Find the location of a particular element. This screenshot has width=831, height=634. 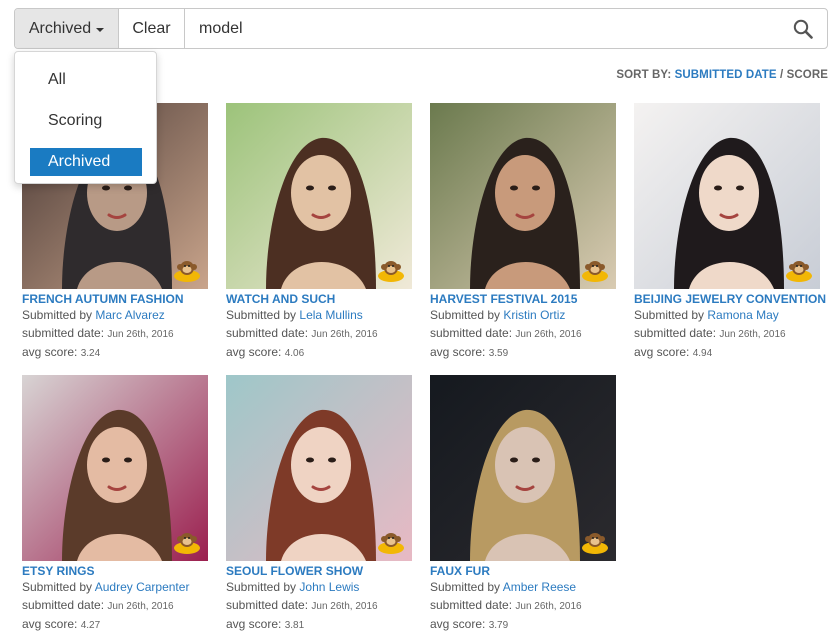

search-icon is located at coordinates (803, 28).